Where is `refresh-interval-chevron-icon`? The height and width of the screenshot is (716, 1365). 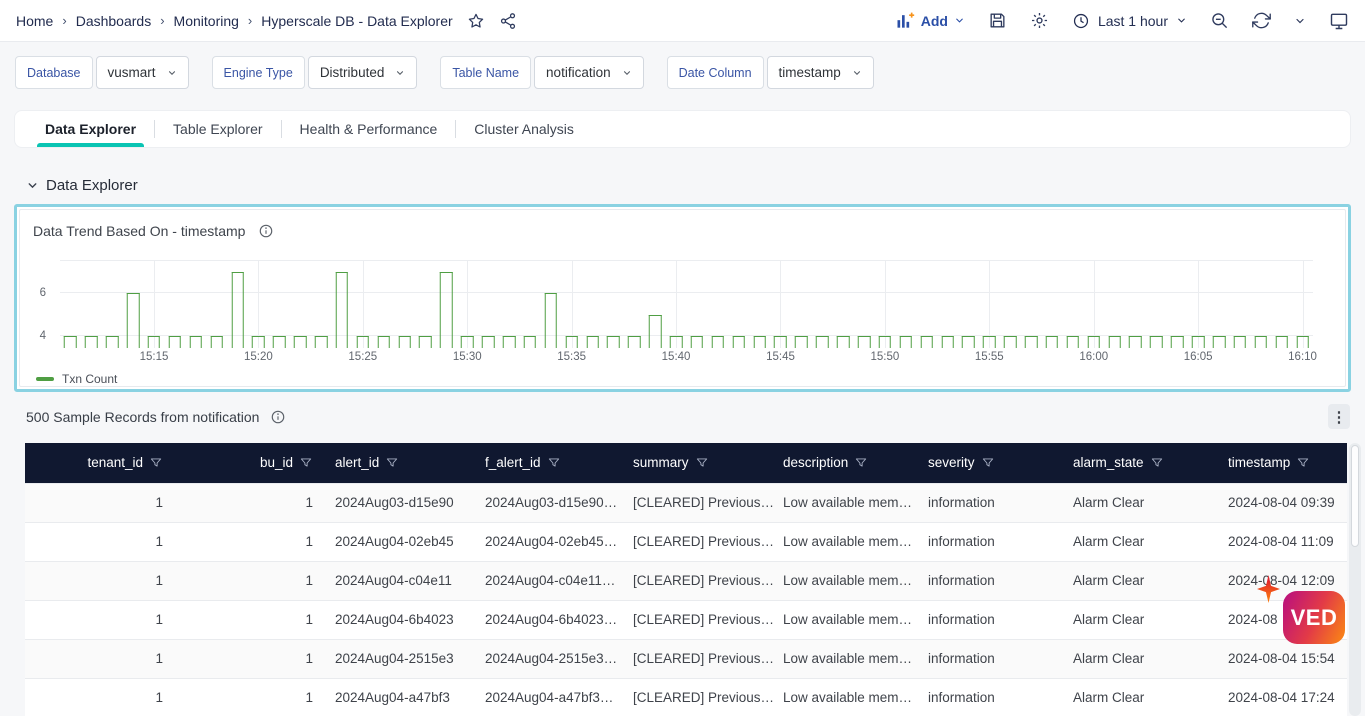
refresh-interval-chevron-icon is located at coordinates (1300, 21).